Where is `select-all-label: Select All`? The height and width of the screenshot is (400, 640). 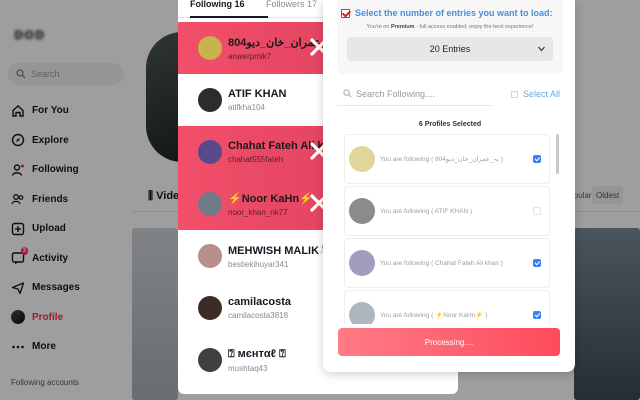
select-all-label: Select All is located at coordinates (542, 94).